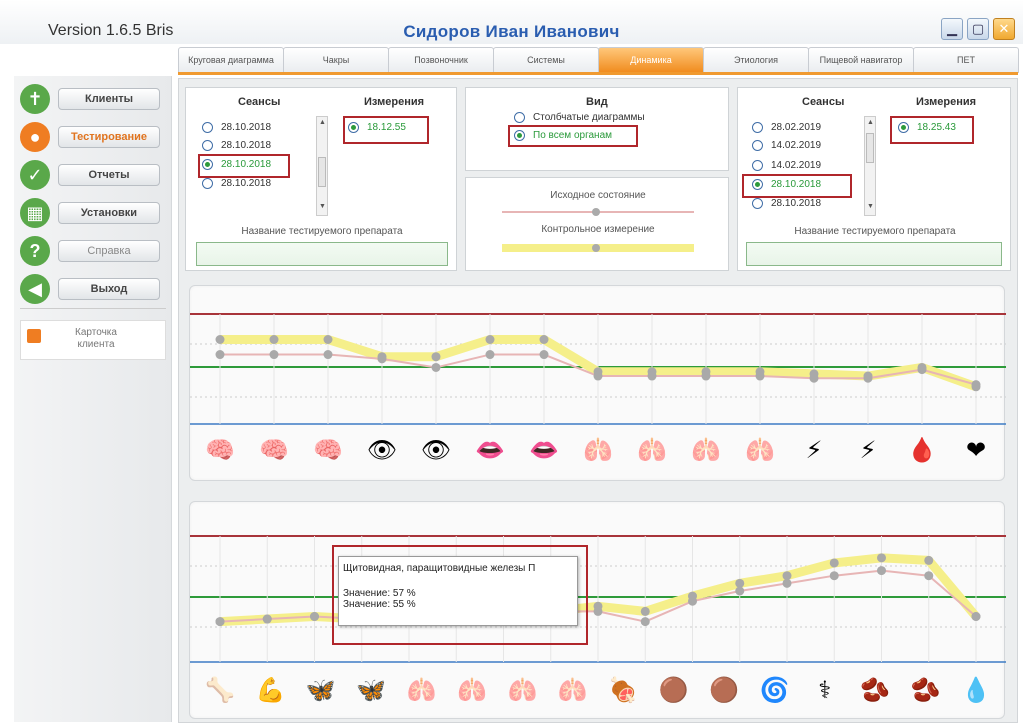 Image resolution: width=1023 pixels, height=725 pixels. What do you see at coordinates (94, 251) in the screenshot?
I see `sidebar-item-help: ? Справка` at bounding box center [94, 251].